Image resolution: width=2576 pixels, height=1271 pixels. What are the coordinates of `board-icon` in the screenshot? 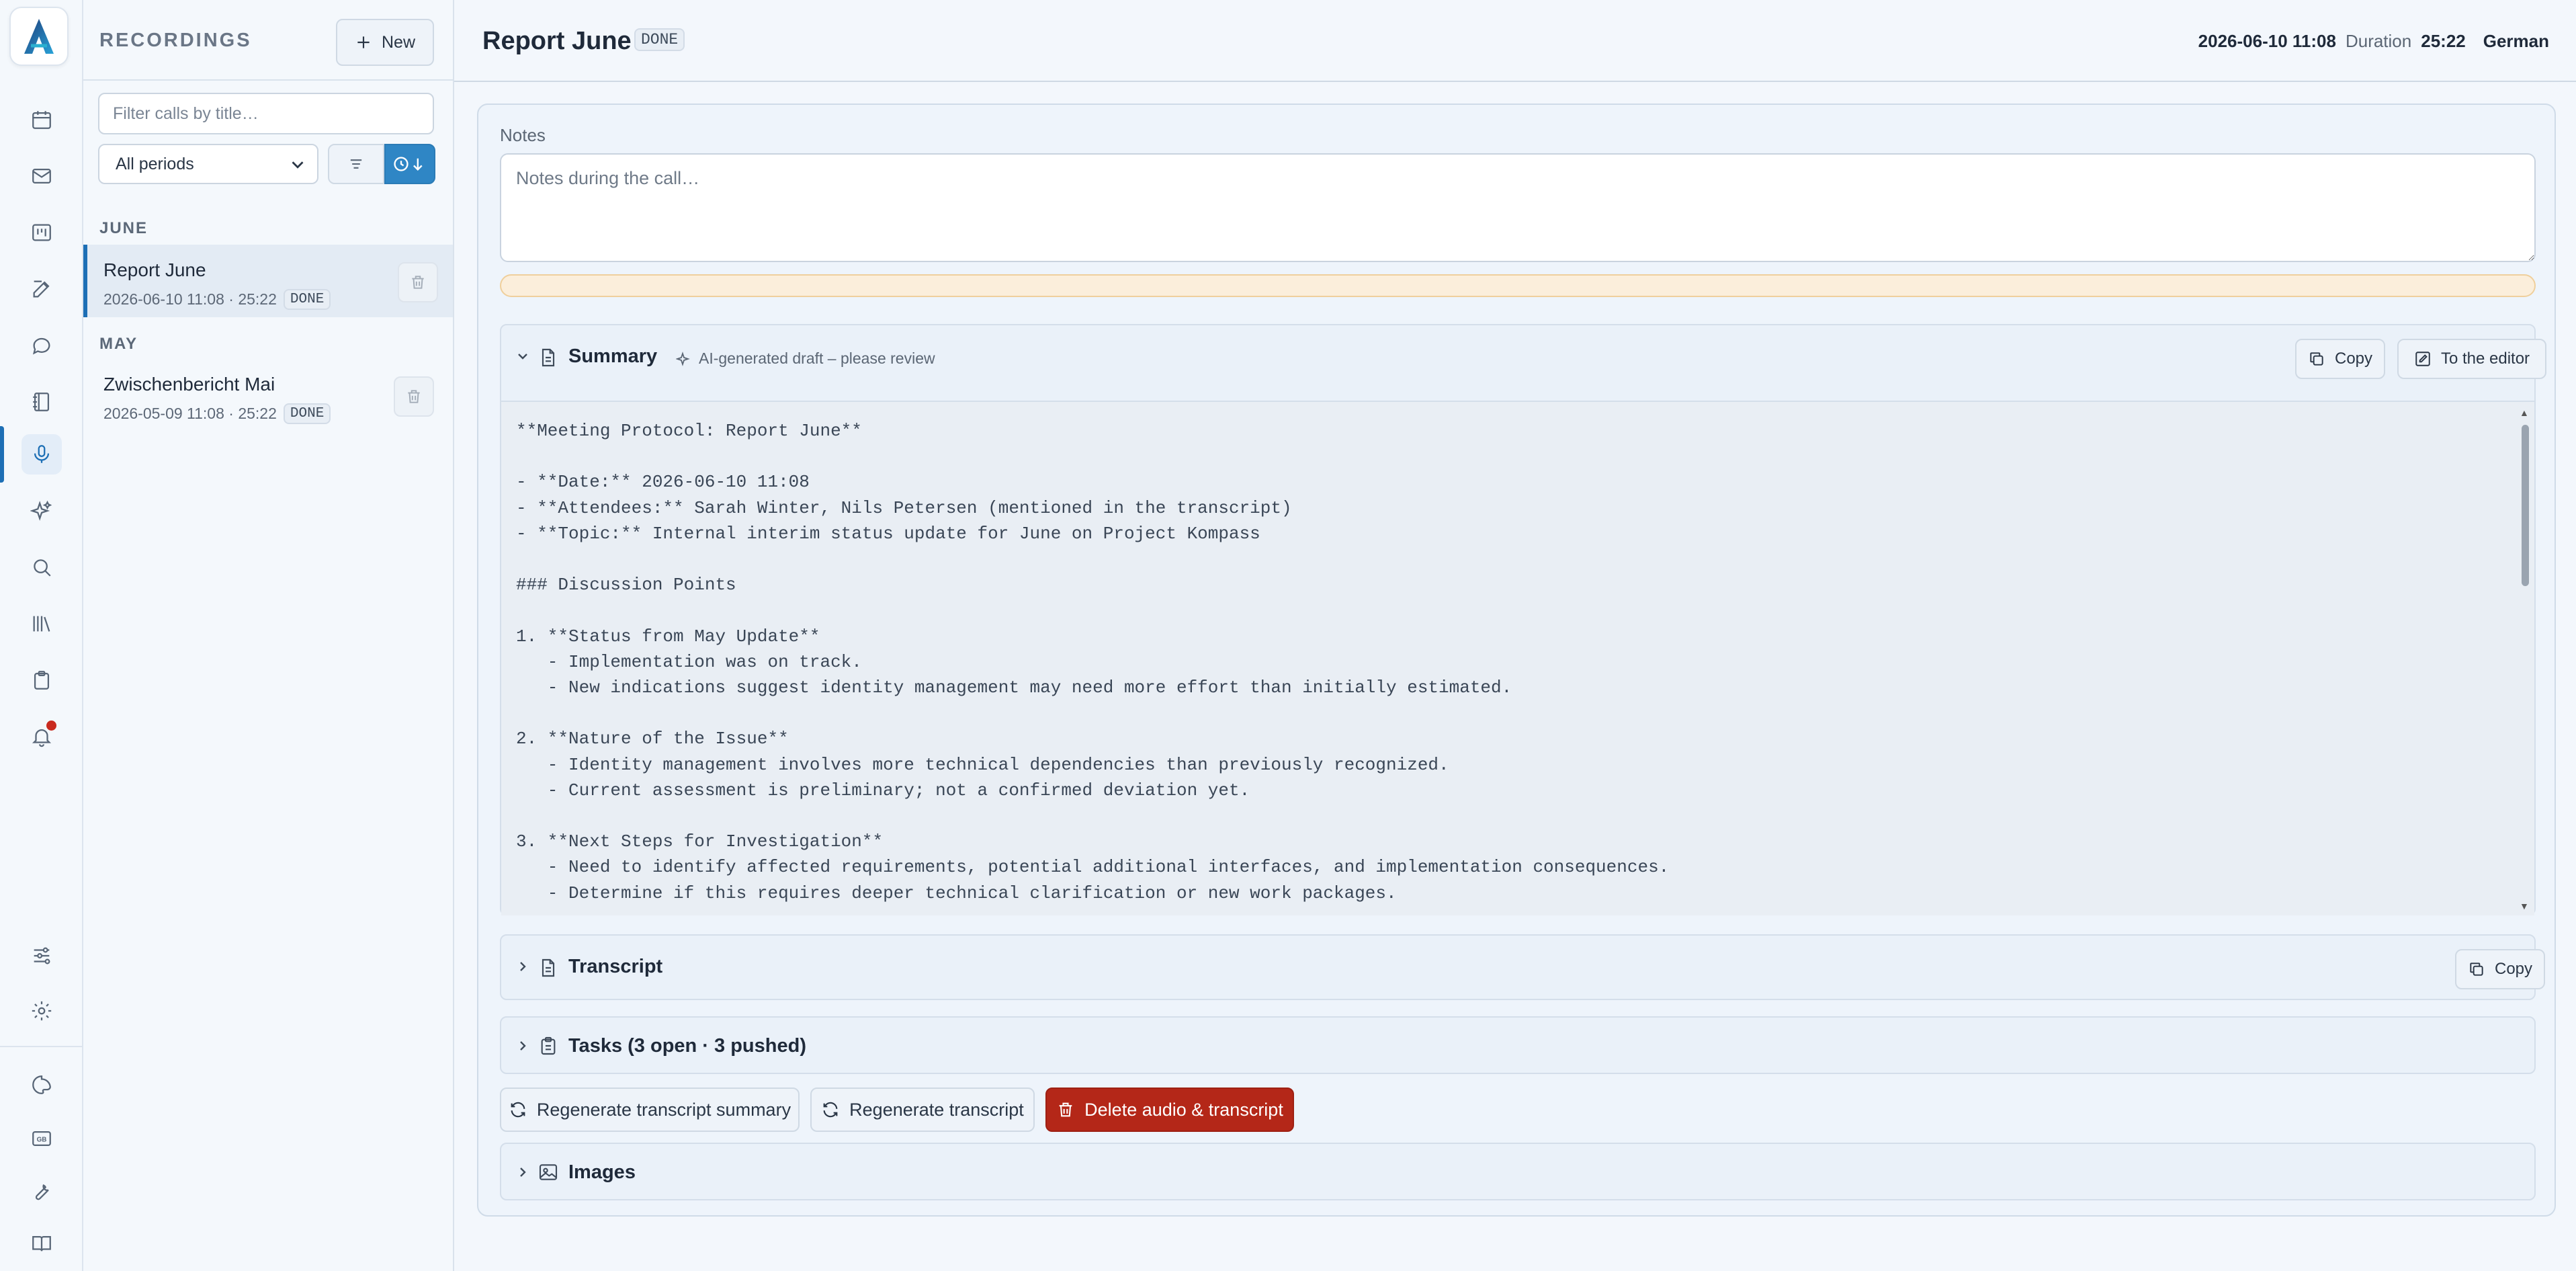 It's located at (42, 232).